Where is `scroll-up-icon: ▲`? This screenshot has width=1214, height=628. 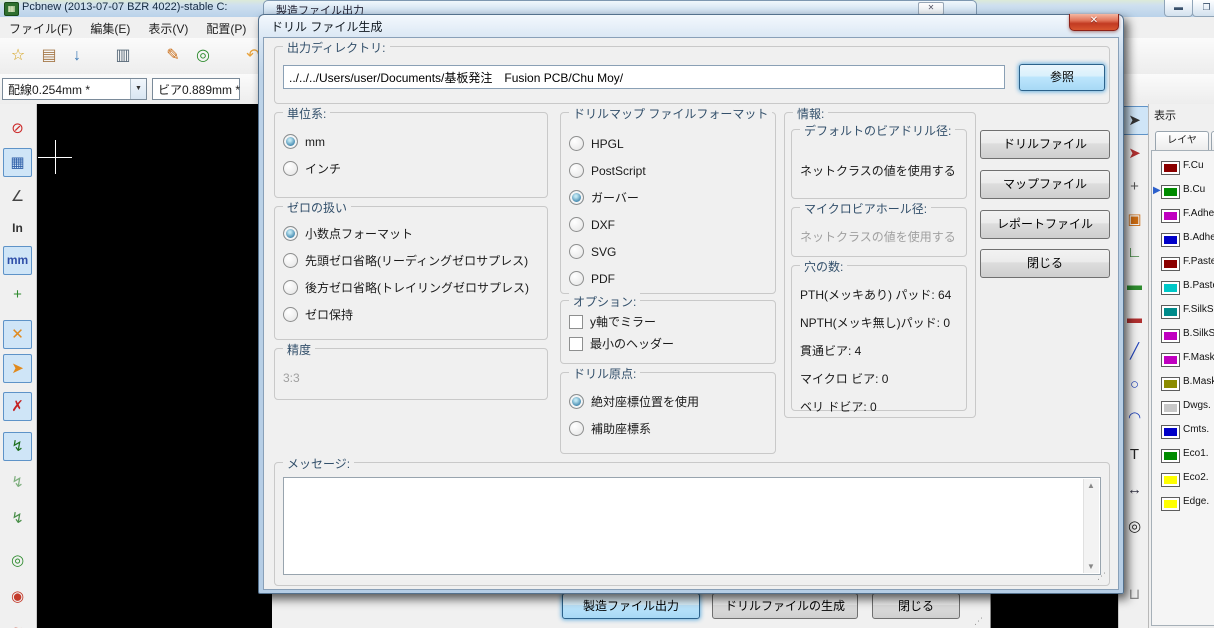 scroll-up-icon: ▲ is located at coordinates (1091, 485).